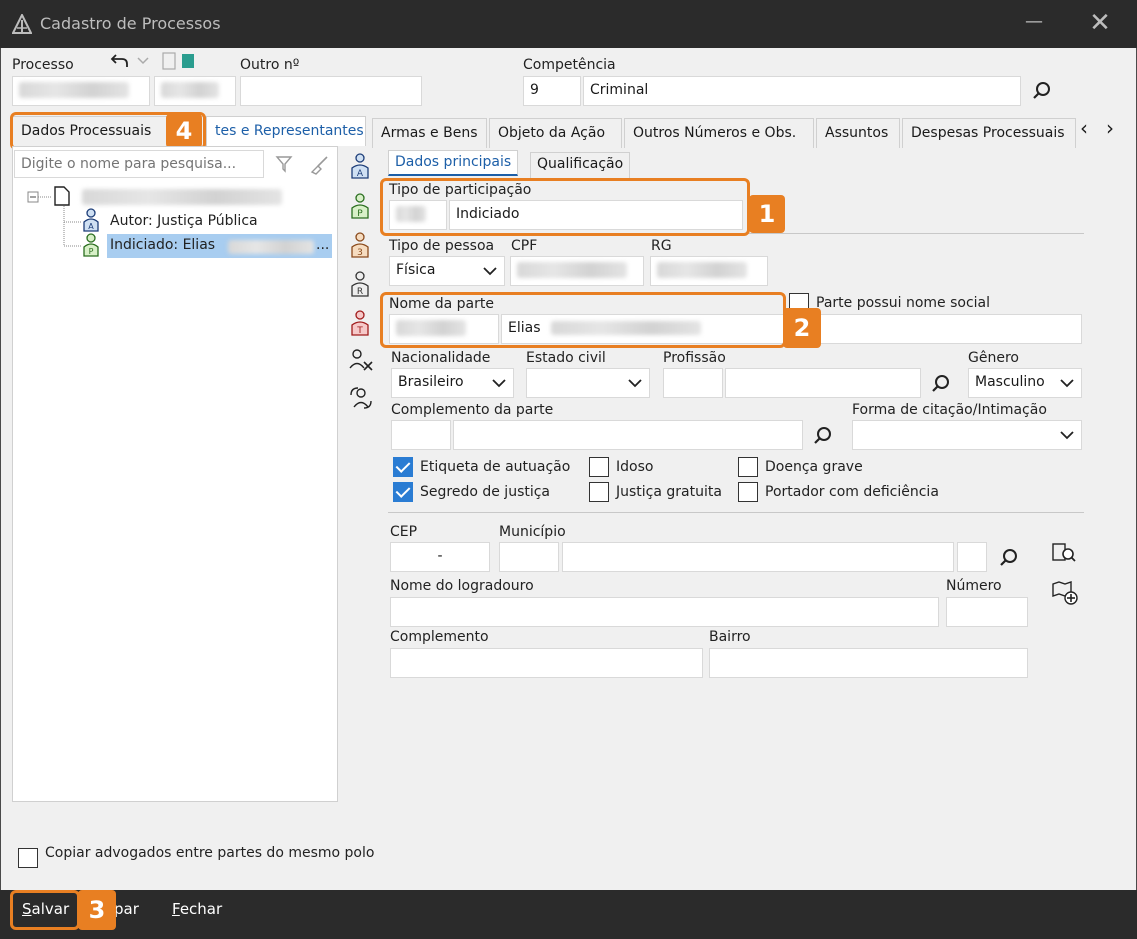 The height and width of the screenshot is (939, 1137). I want to click on uf-input, so click(972, 557).